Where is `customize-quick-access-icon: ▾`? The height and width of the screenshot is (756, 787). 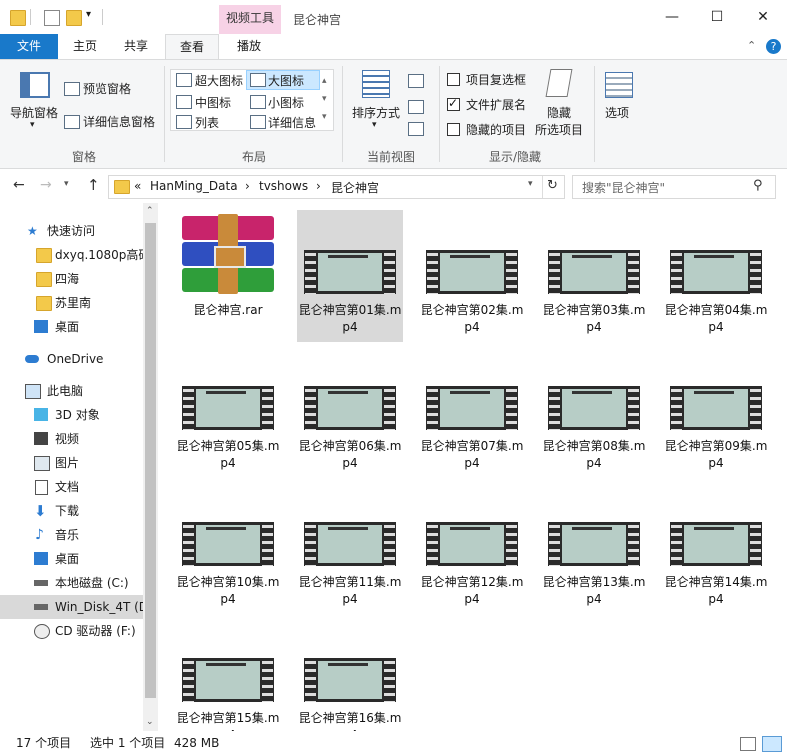 customize-quick-access-icon: ▾ is located at coordinates (88, 14).